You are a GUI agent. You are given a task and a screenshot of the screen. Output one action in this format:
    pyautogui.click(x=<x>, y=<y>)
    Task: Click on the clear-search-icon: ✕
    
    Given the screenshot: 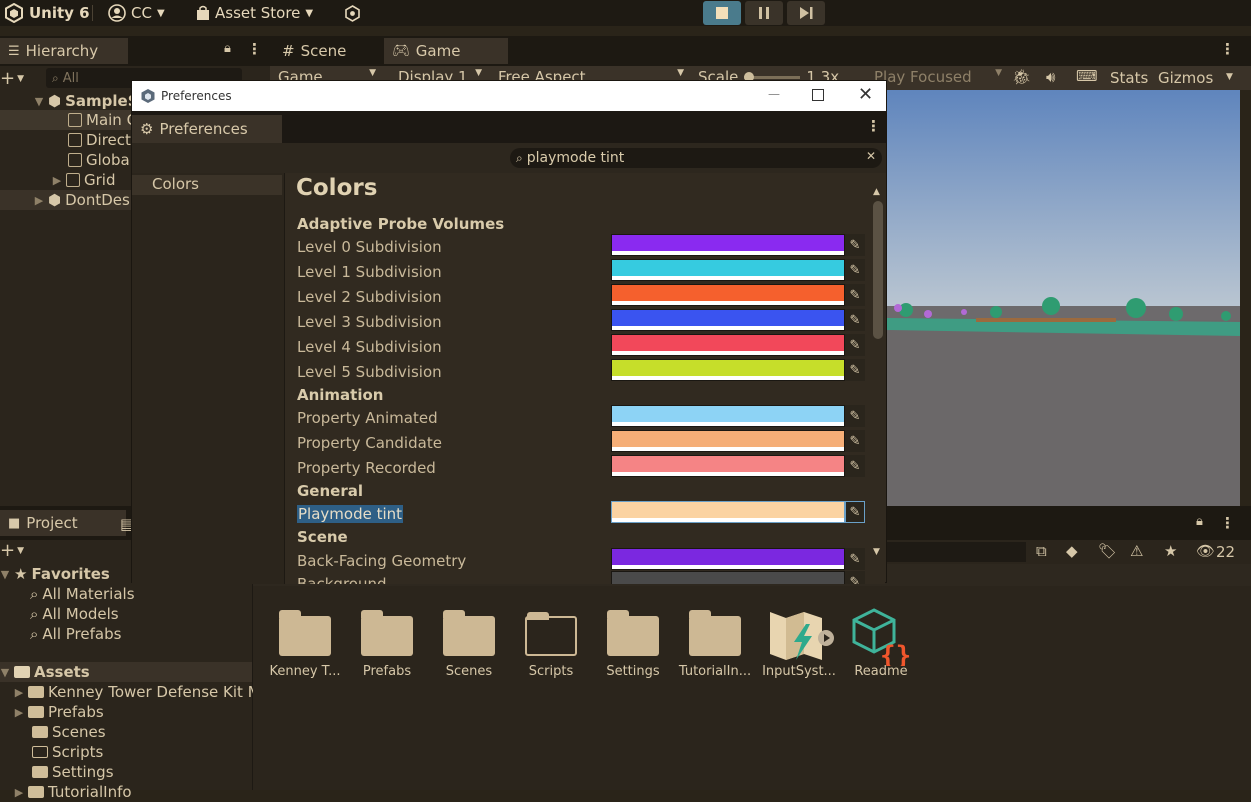 What is the action you would take?
    pyautogui.click(x=871, y=156)
    